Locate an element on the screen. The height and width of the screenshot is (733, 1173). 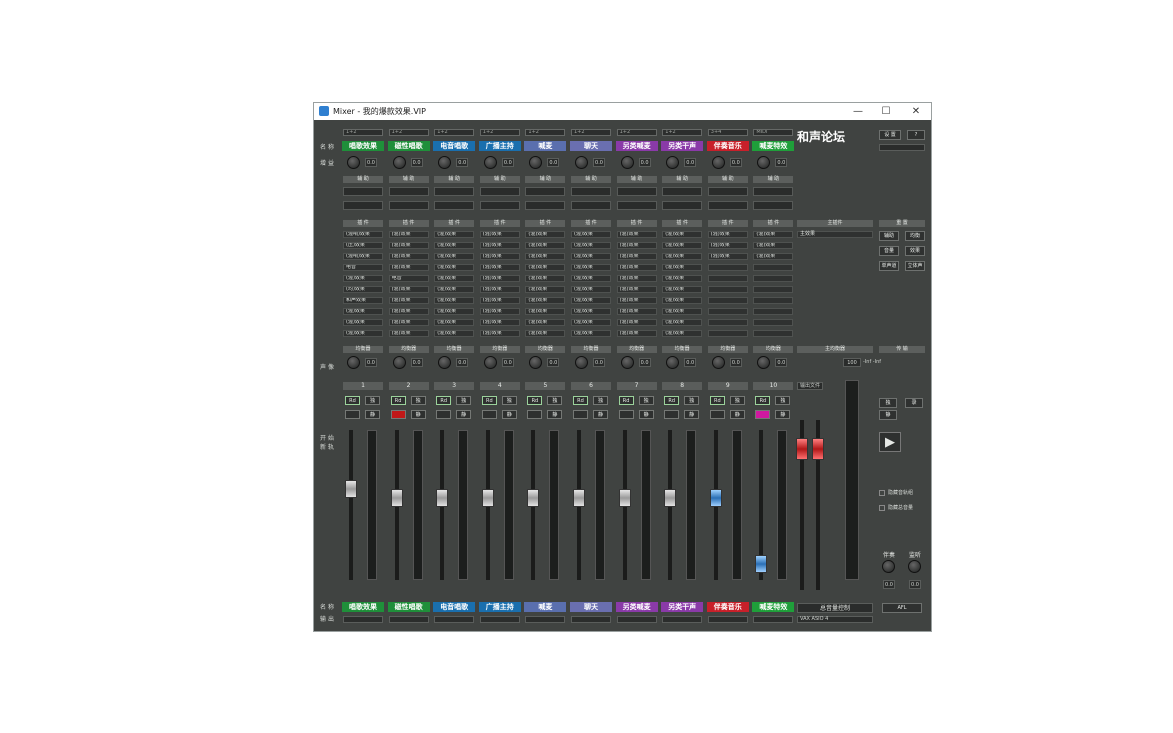
channel-name: 聊天 is located at coordinates (591, 146).